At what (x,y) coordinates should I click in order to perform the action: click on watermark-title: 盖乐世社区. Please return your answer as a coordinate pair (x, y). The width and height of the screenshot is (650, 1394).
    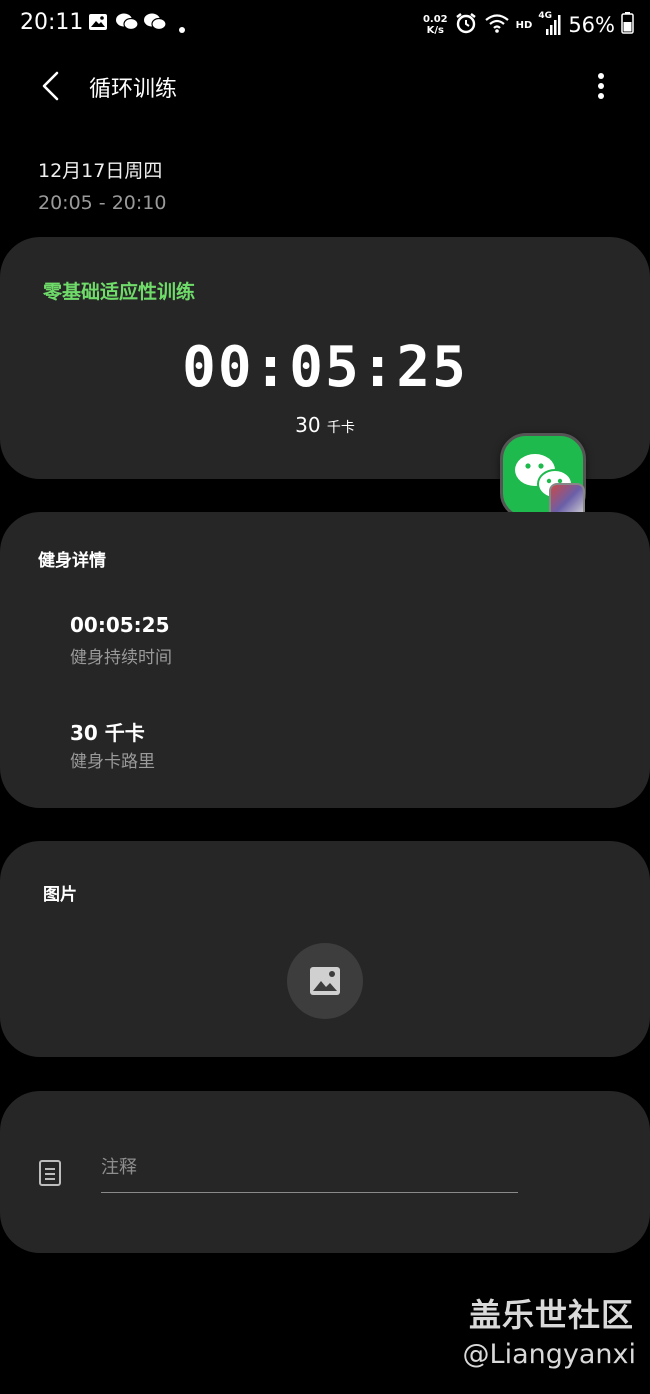
    Looking at the image, I should click on (551, 1315).